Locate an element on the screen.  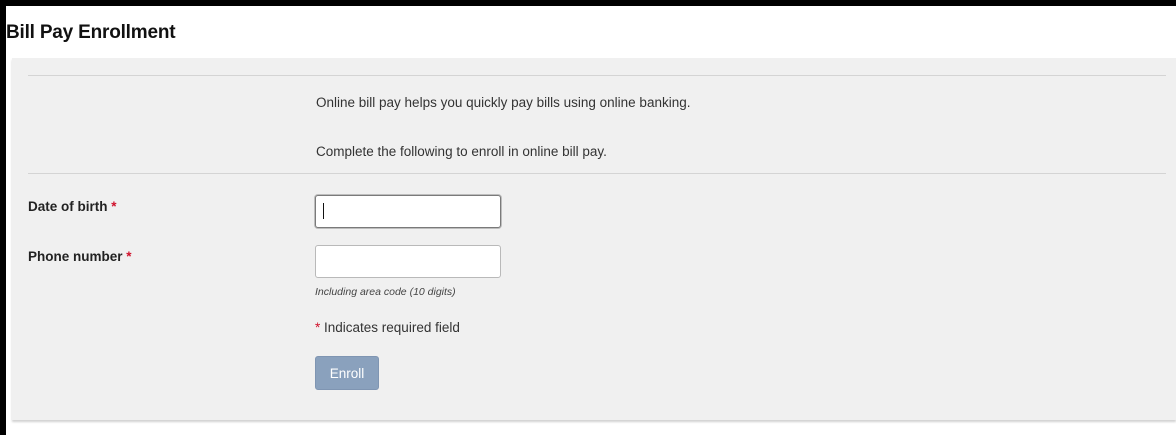
phone-number-hint: Including area code (10 digits) is located at coordinates (385, 292).